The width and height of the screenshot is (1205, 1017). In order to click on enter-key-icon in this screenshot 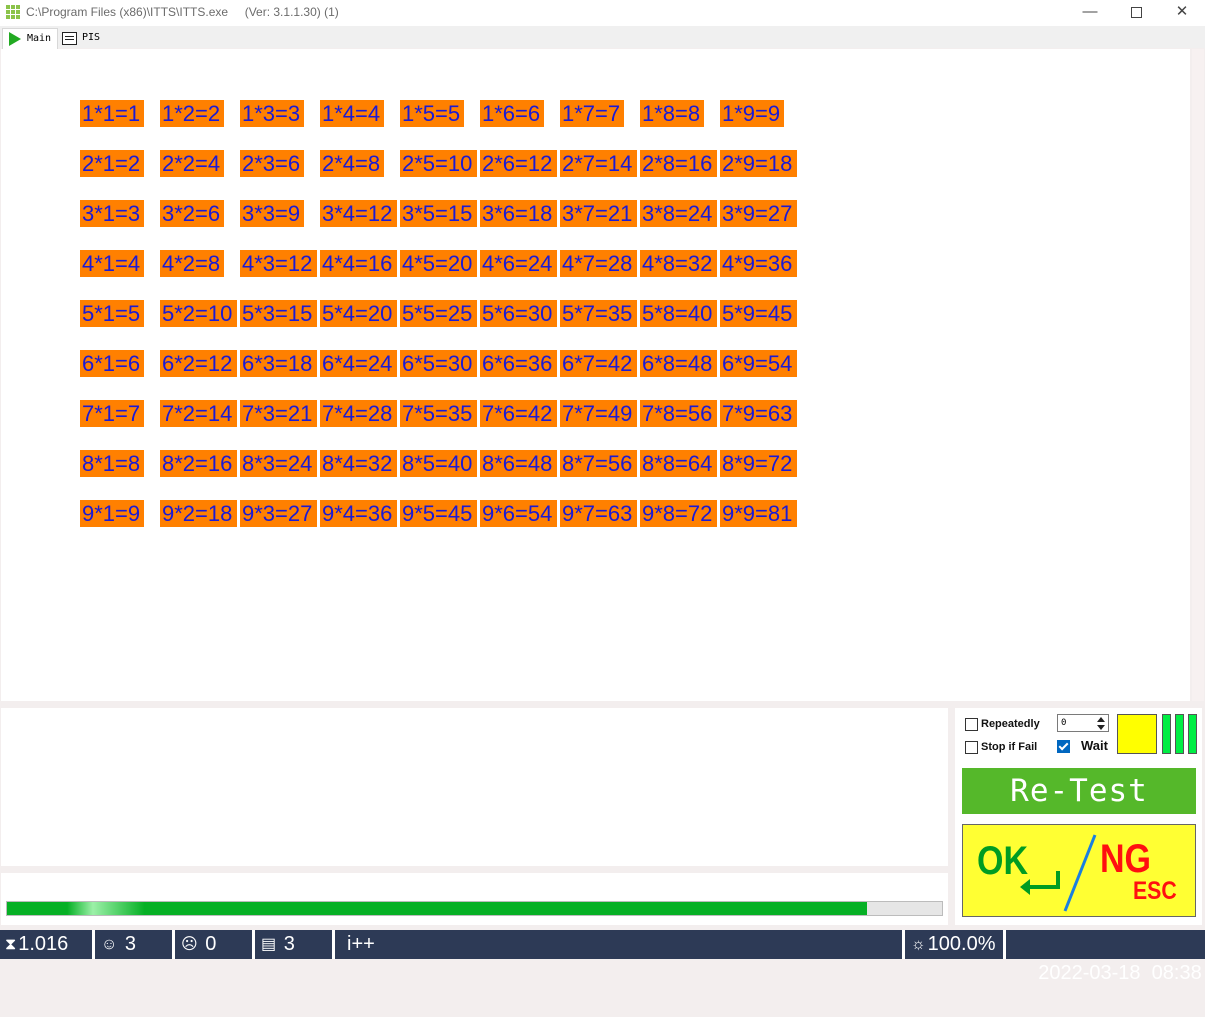, I will do `click(1040, 883)`.